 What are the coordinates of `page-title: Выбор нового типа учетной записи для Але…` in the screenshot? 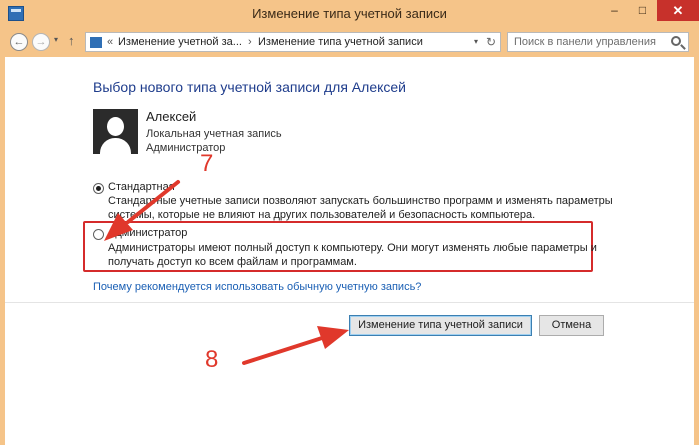 It's located at (249, 87).